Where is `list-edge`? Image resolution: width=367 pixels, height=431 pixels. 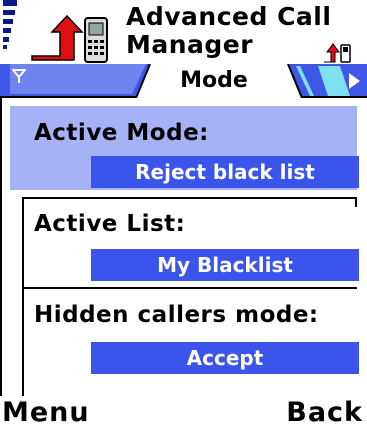
list-edge is located at coordinates (23, 296).